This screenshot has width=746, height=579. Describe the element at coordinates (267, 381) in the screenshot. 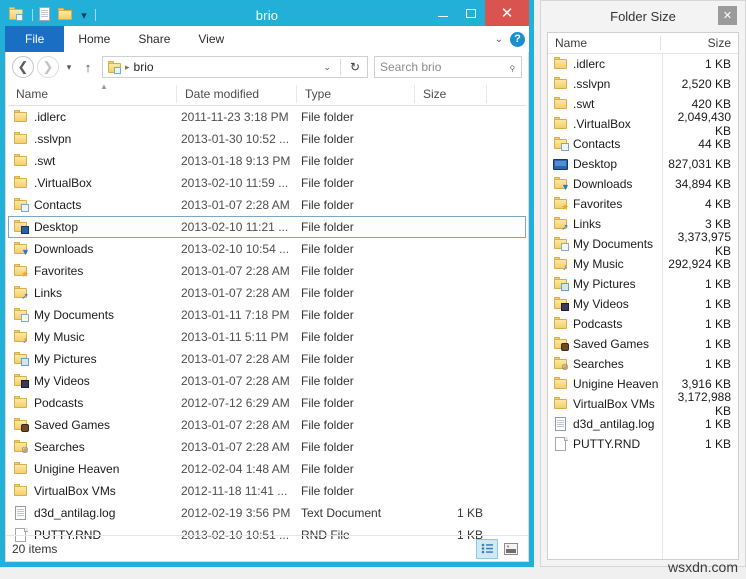

I see `table-row: My Videos 2013-01-07 2:28 AM File folder` at that location.